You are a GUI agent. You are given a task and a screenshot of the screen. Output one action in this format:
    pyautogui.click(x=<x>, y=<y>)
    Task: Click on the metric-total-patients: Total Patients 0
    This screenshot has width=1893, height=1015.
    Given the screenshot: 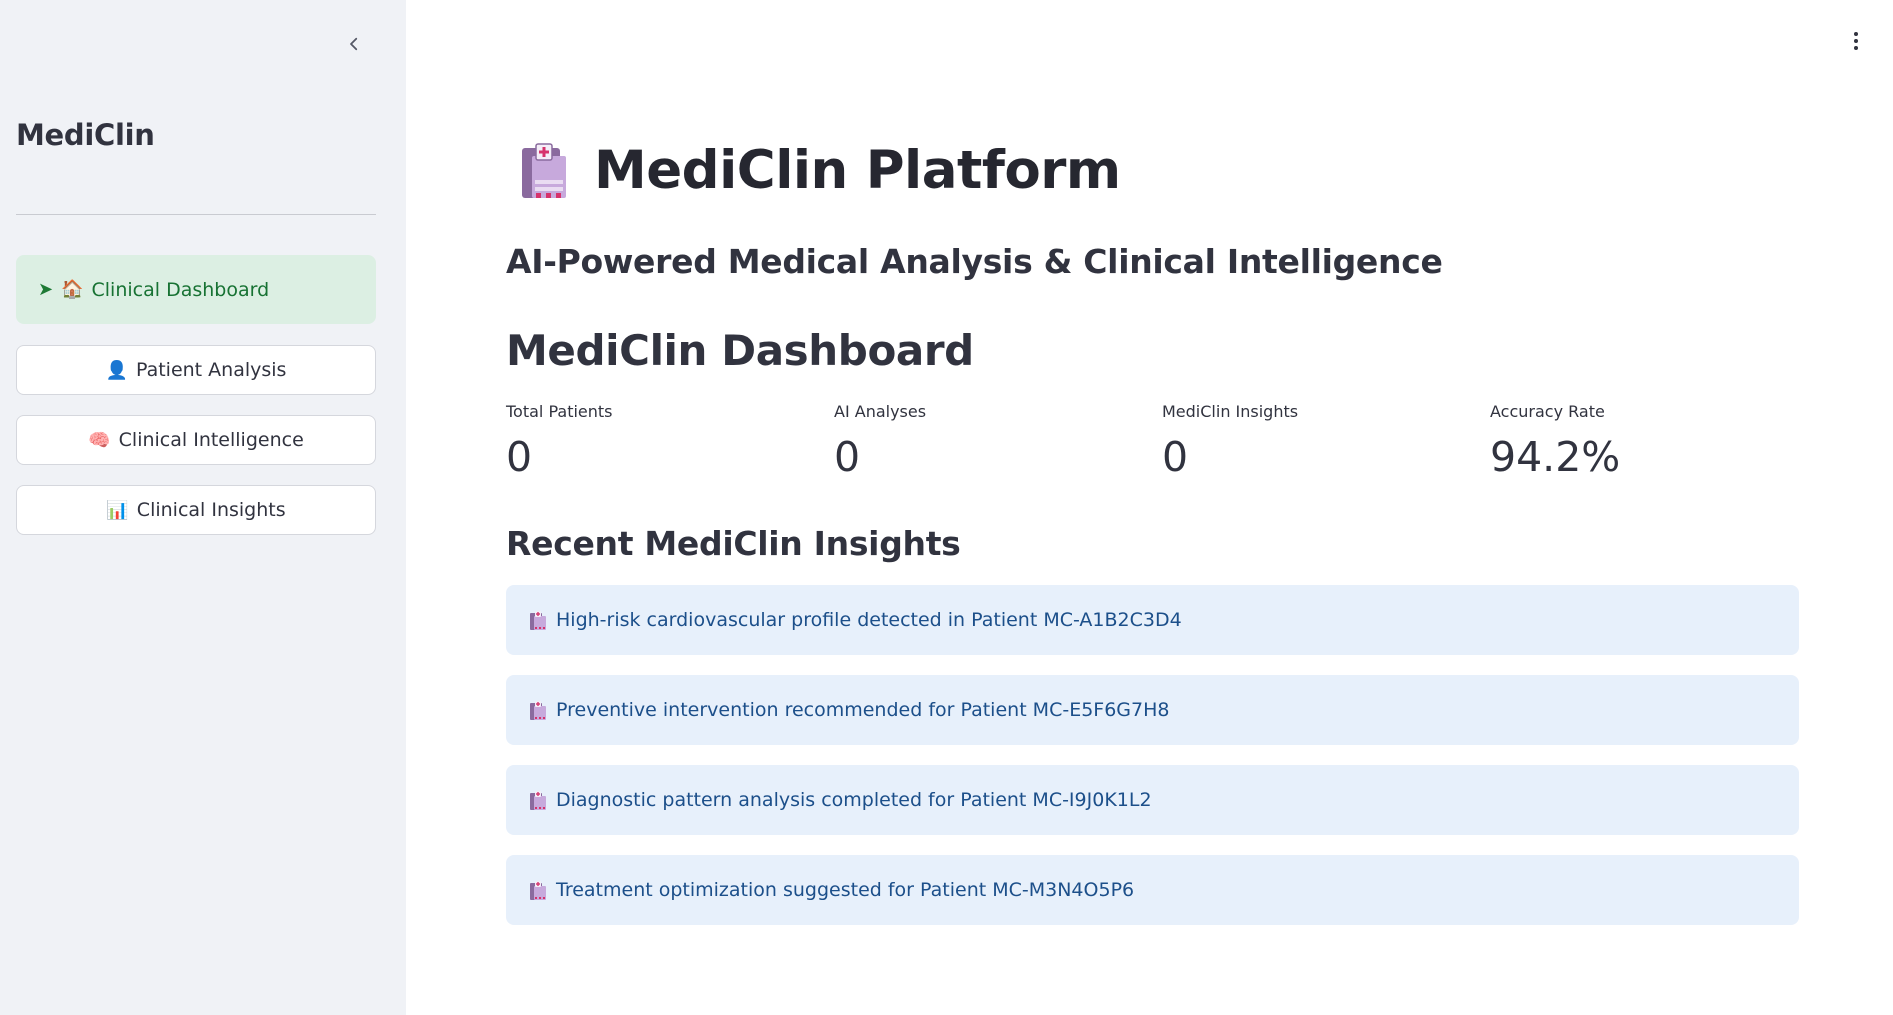 What is the action you would take?
    pyautogui.click(x=559, y=441)
    